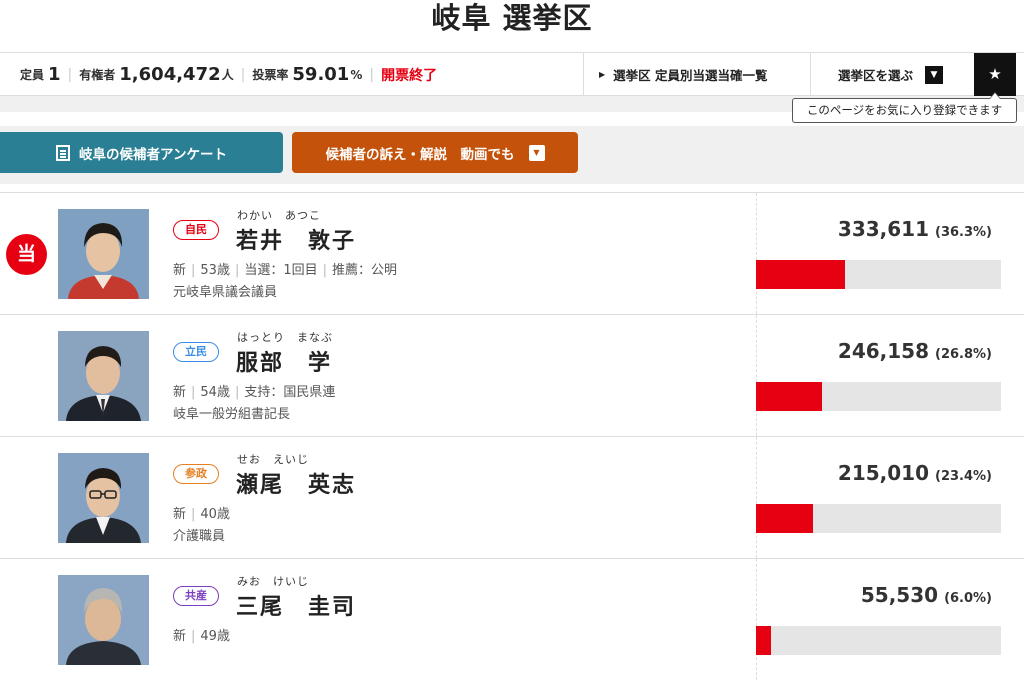 The image size is (1024, 680). Describe the element at coordinates (170, 74) in the screenshot. I see `voters-value: 1,604,472` at that location.